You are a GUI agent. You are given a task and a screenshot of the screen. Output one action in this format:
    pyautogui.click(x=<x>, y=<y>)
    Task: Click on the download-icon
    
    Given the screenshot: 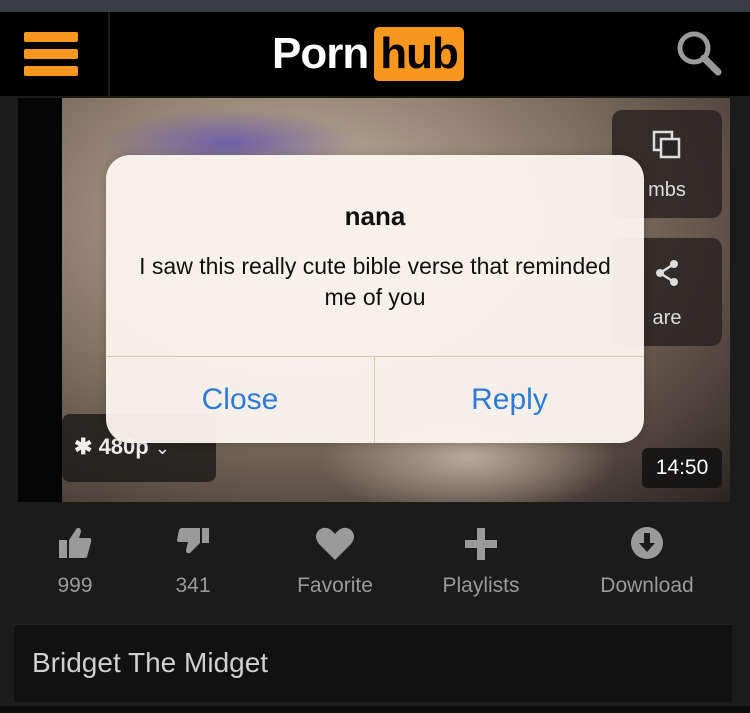 What is the action you would take?
    pyautogui.click(x=647, y=543)
    